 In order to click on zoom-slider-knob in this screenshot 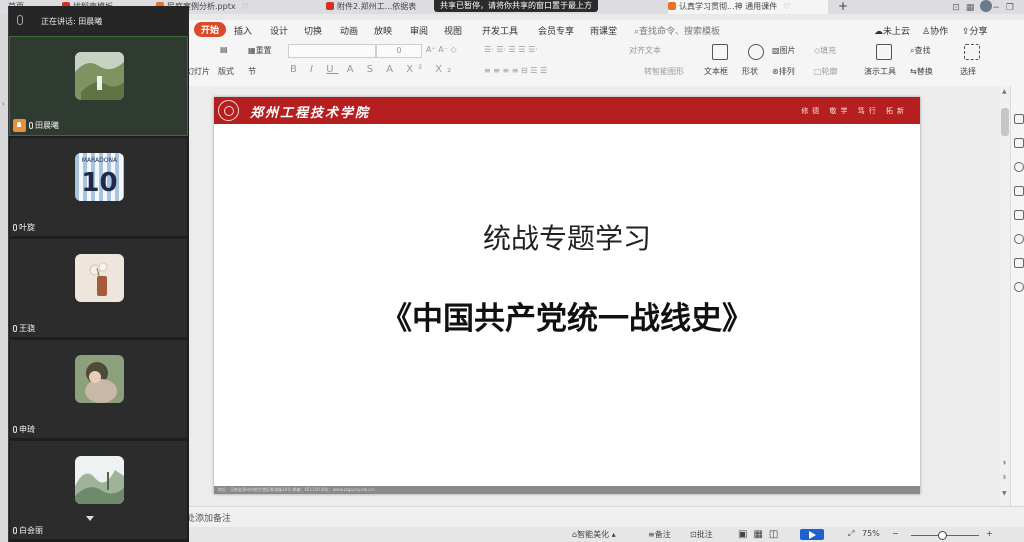, I will do `click(942, 535)`.